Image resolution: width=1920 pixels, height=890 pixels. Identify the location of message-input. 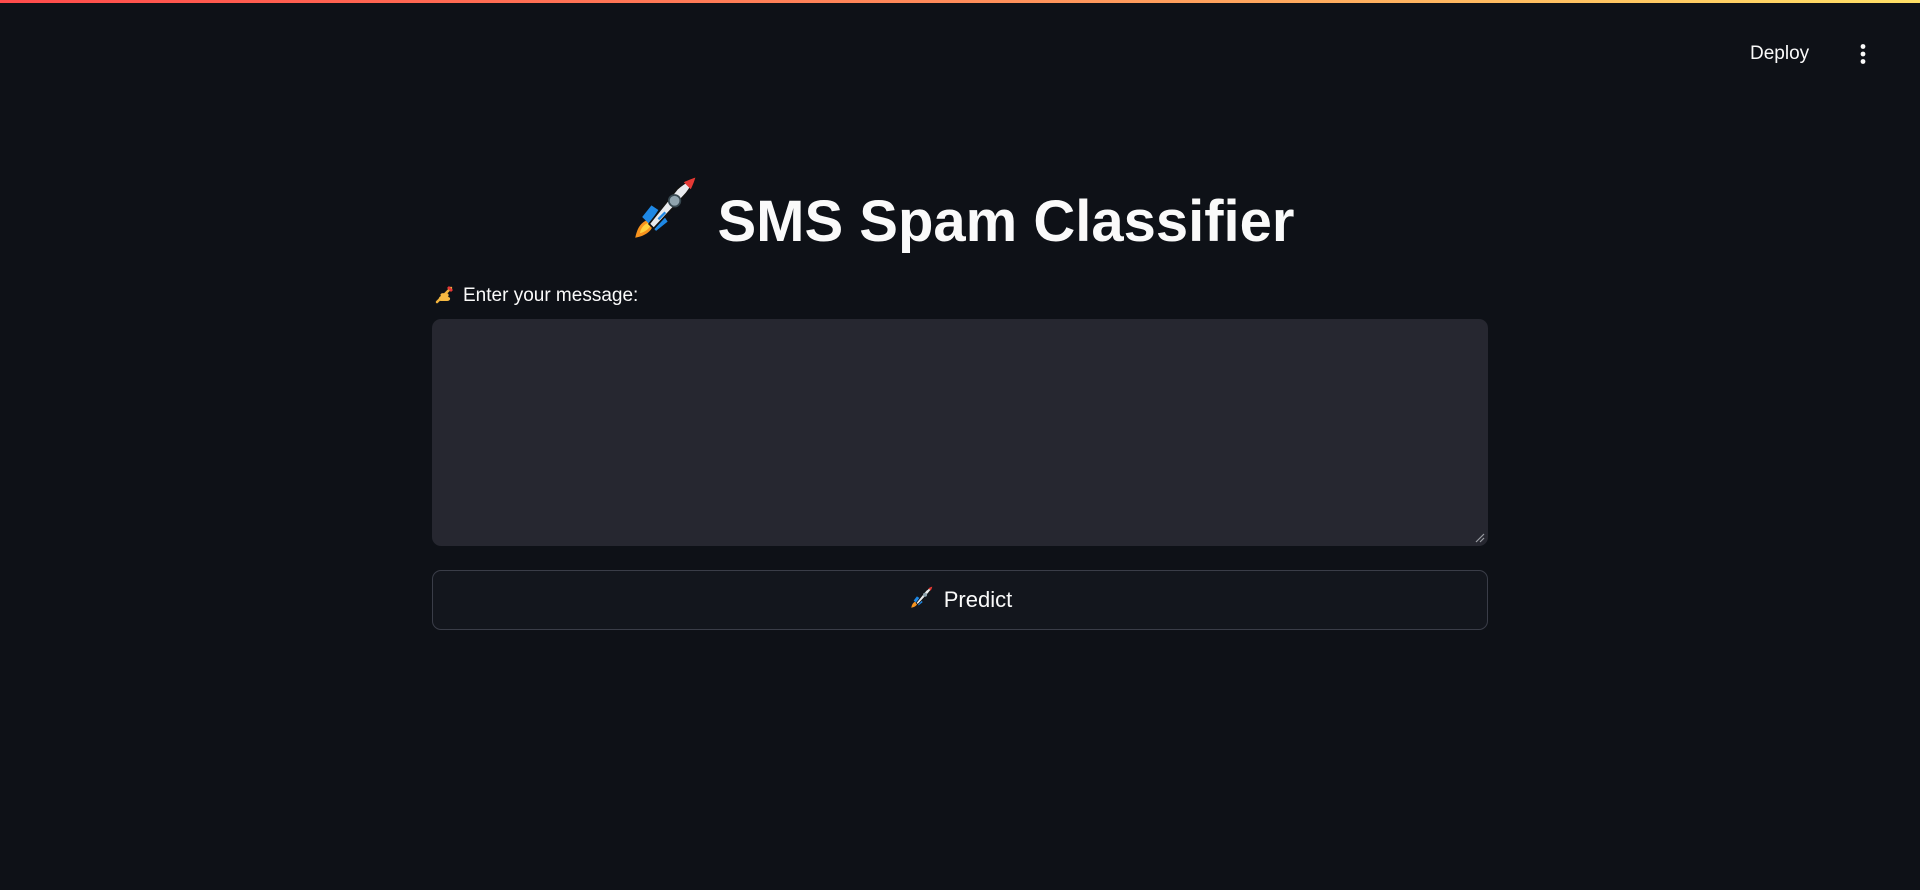
(960, 432).